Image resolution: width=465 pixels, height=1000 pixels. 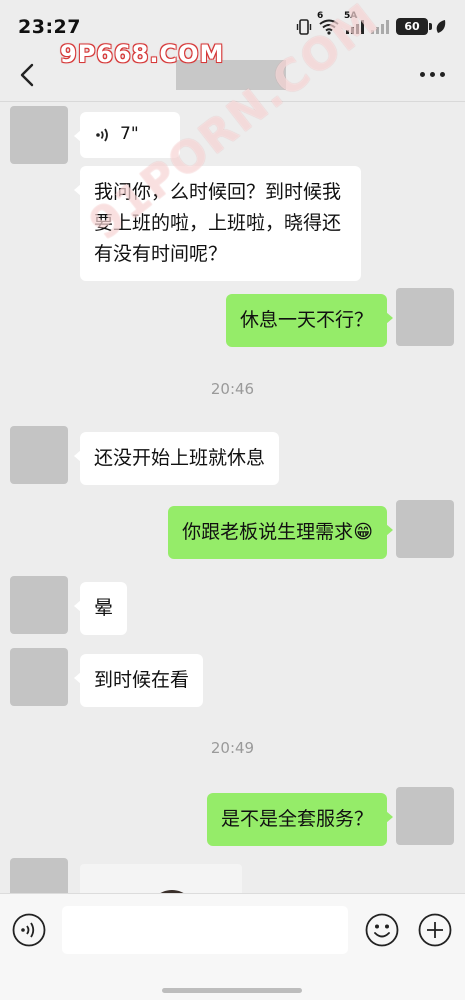 I want to click on message-text: 休息一天不行？, so click(x=306, y=320).